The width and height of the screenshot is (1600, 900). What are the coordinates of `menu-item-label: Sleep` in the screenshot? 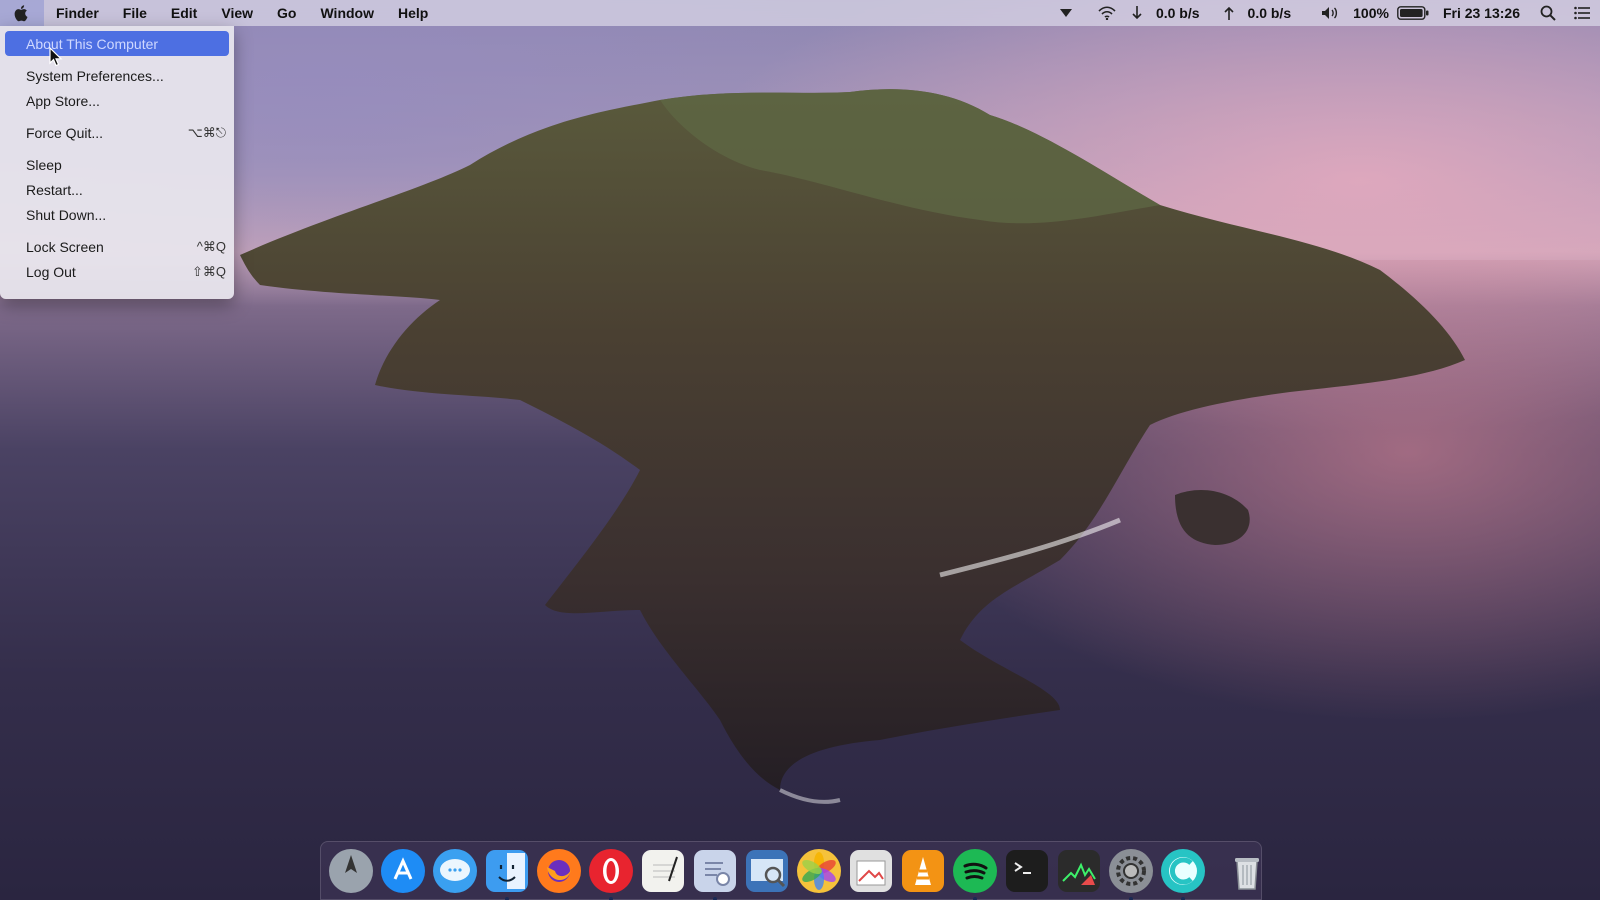 It's located at (44, 164).